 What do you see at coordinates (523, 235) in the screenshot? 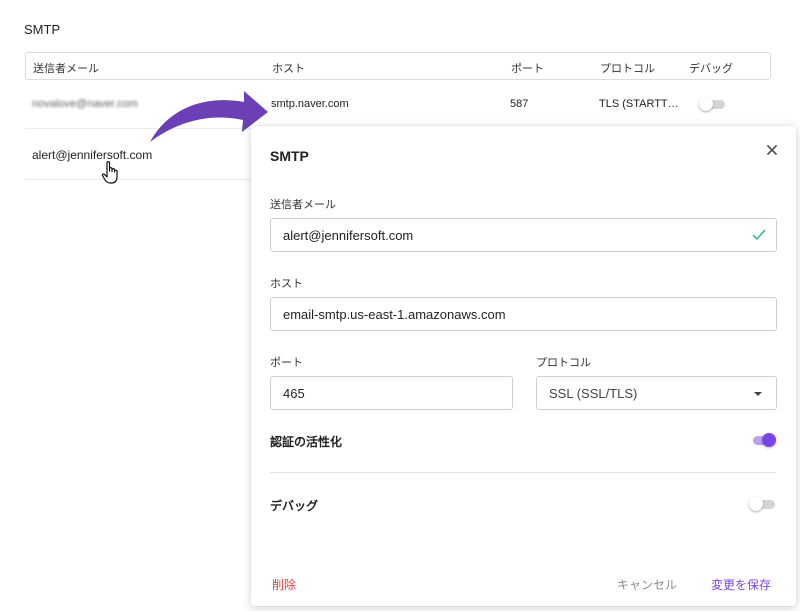
I see `sender-email-field: alert@jennifersoft.com` at bounding box center [523, 235].